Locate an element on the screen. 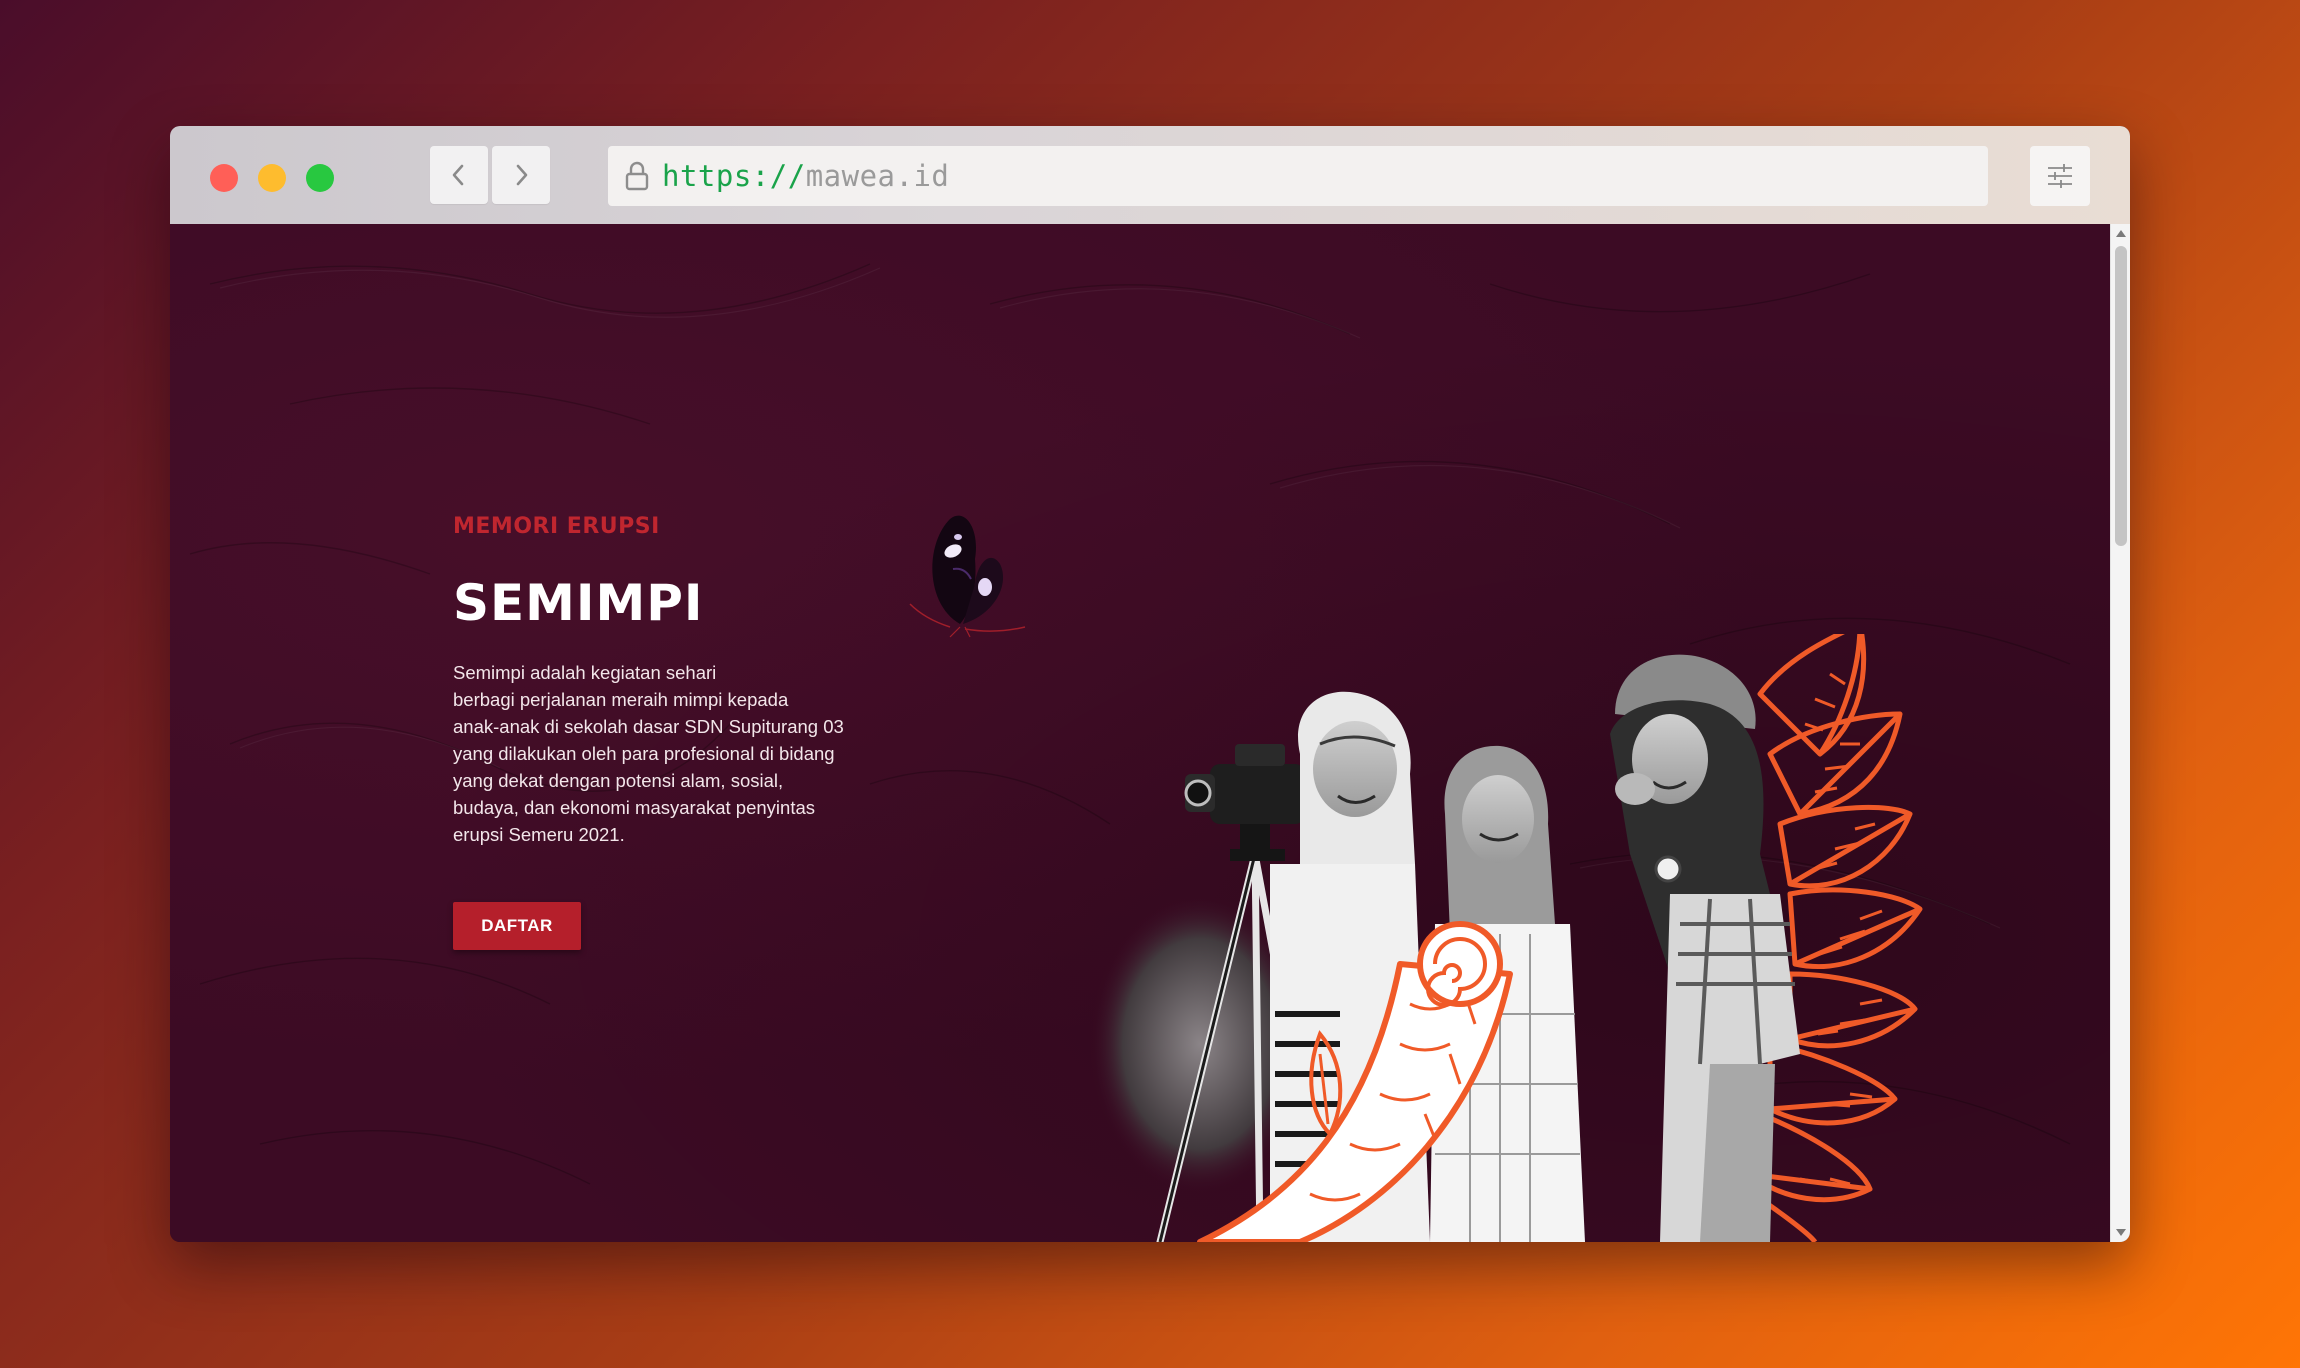  child-figure-right is located at coordinates (1705, 948).